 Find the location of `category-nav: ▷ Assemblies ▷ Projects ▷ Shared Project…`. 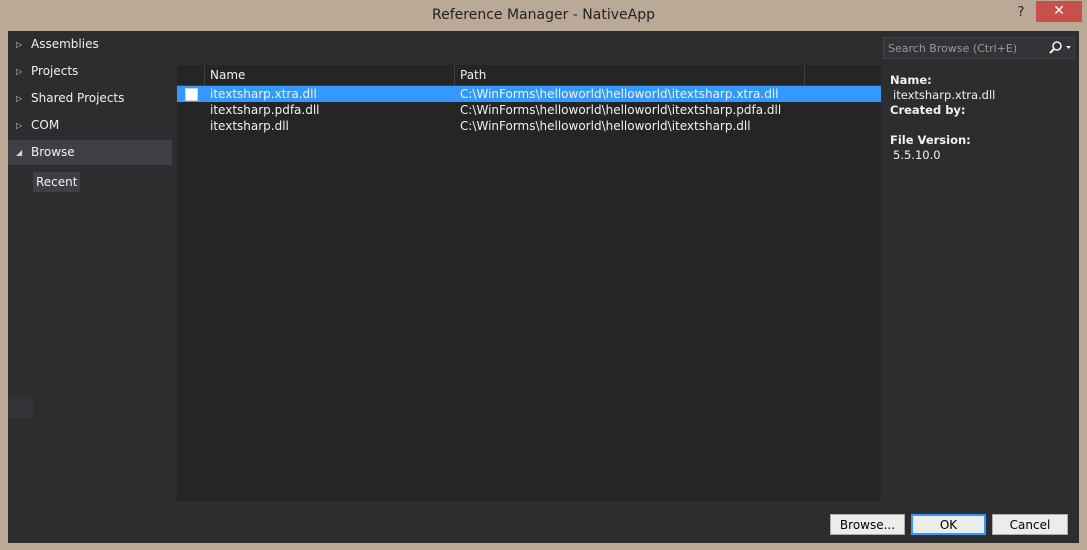

category-nav: ▷ Assemblies ▷ Projects ▷ Shared Project… is located at coordinates (93, 268).